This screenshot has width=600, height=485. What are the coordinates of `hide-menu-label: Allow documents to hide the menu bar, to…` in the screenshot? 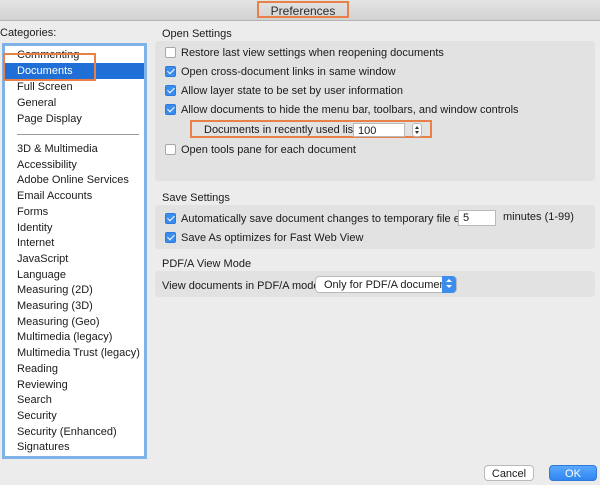 It's located at (350, 110).